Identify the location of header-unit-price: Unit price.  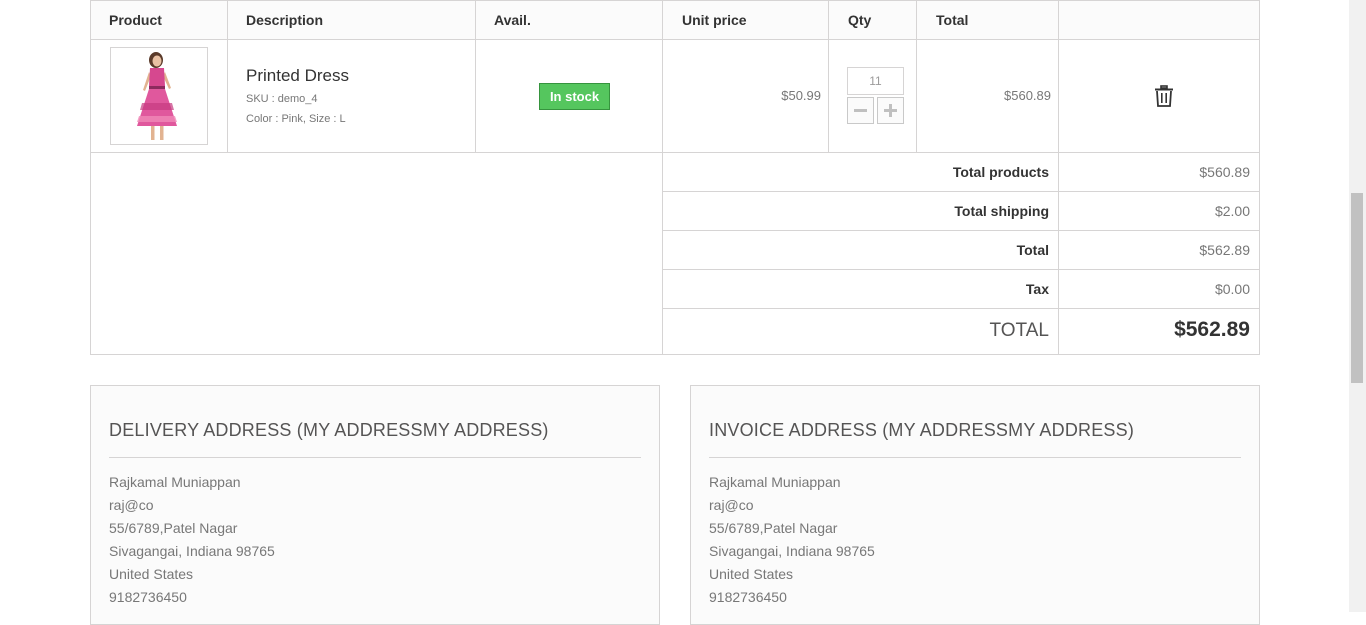
(714, 20).